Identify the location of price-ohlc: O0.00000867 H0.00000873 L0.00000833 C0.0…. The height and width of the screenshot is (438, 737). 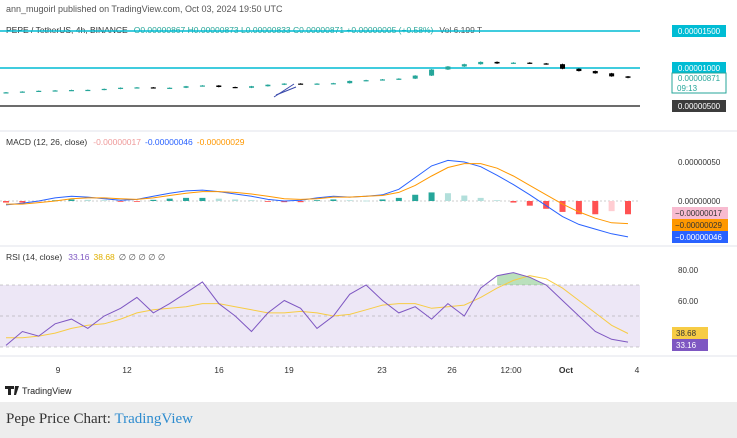
(284, 30).